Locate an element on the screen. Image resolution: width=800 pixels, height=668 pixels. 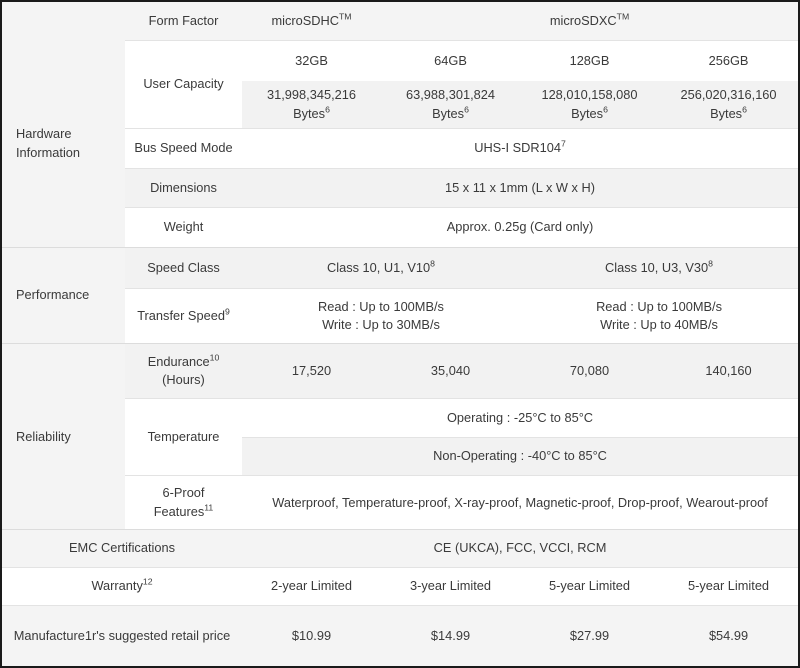
bus-speed-superscript: 7 is located at coordinates (563, 143).